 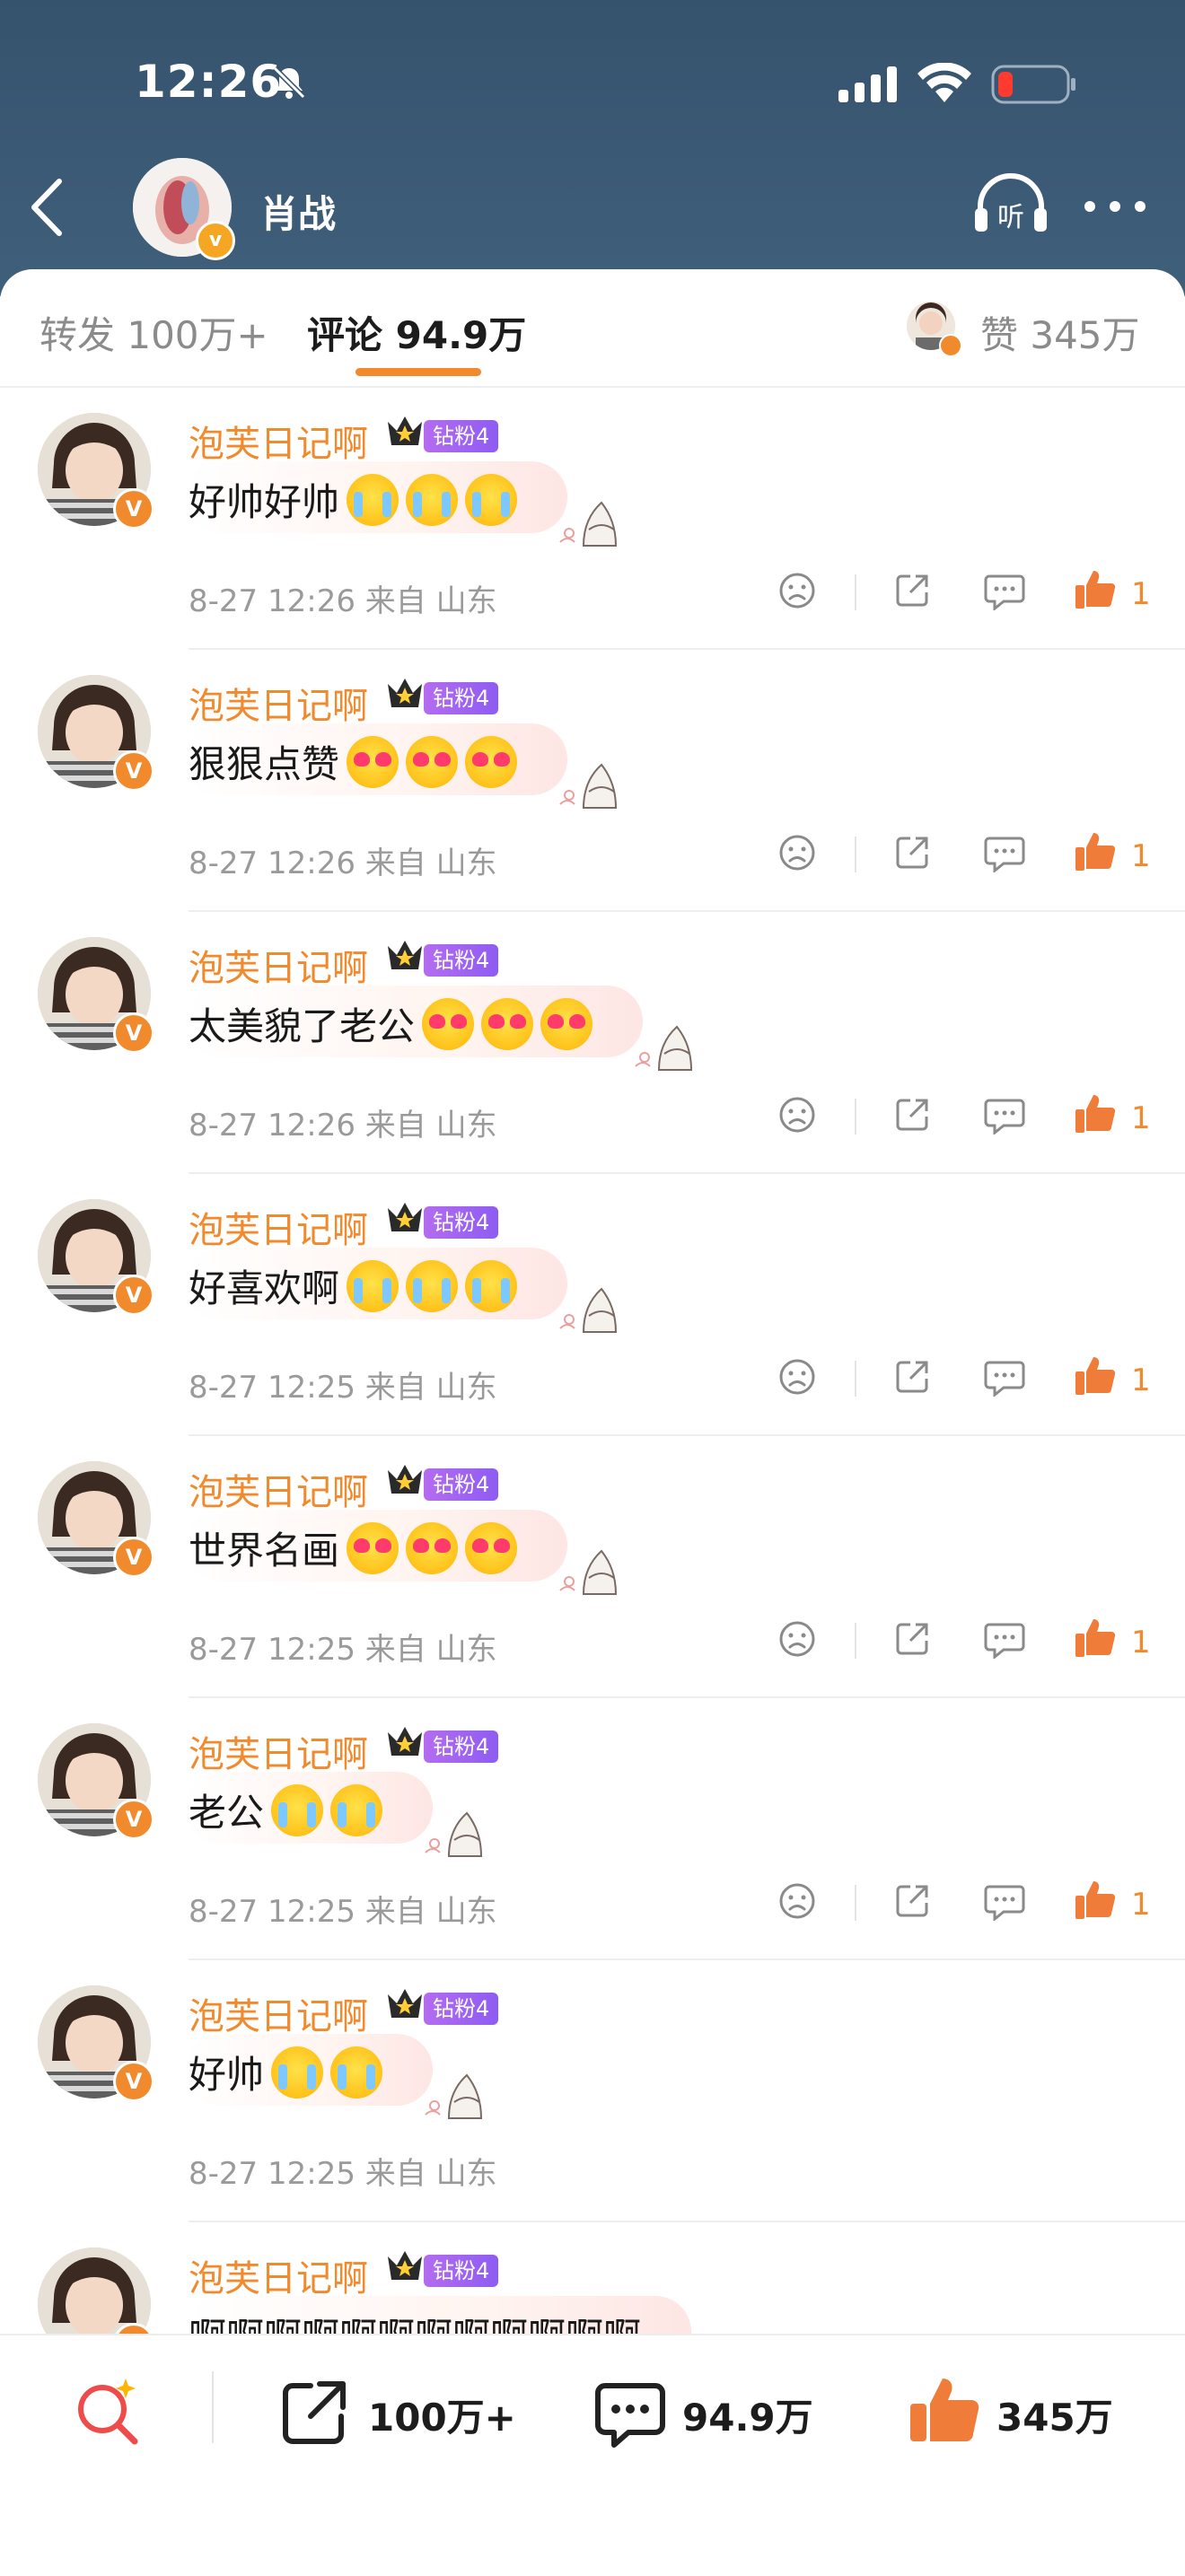 What do you see at coordinates (944, 2409) in the screenshot?
I see `like-icon` at bounding box center [944, 2409].